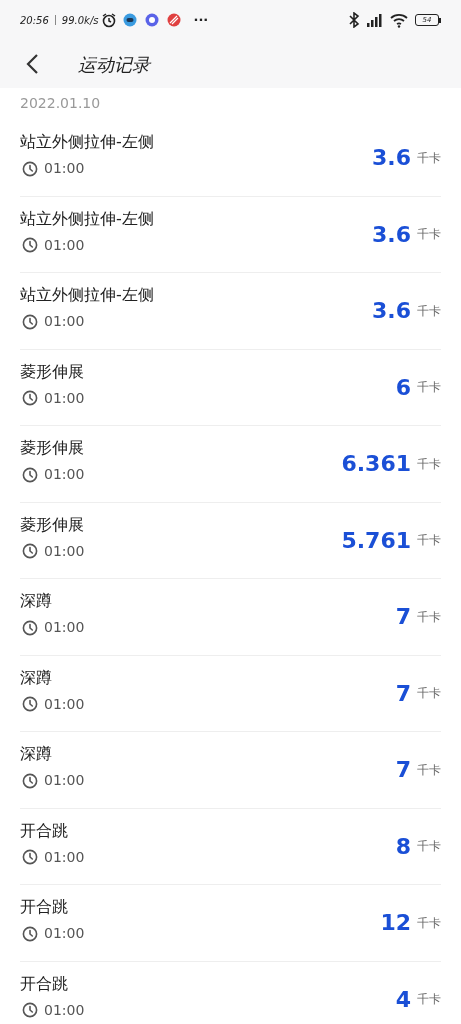  Describe the element at coordinates (403, 846) in the screenshot. I see `calories-value: 8` at that location.